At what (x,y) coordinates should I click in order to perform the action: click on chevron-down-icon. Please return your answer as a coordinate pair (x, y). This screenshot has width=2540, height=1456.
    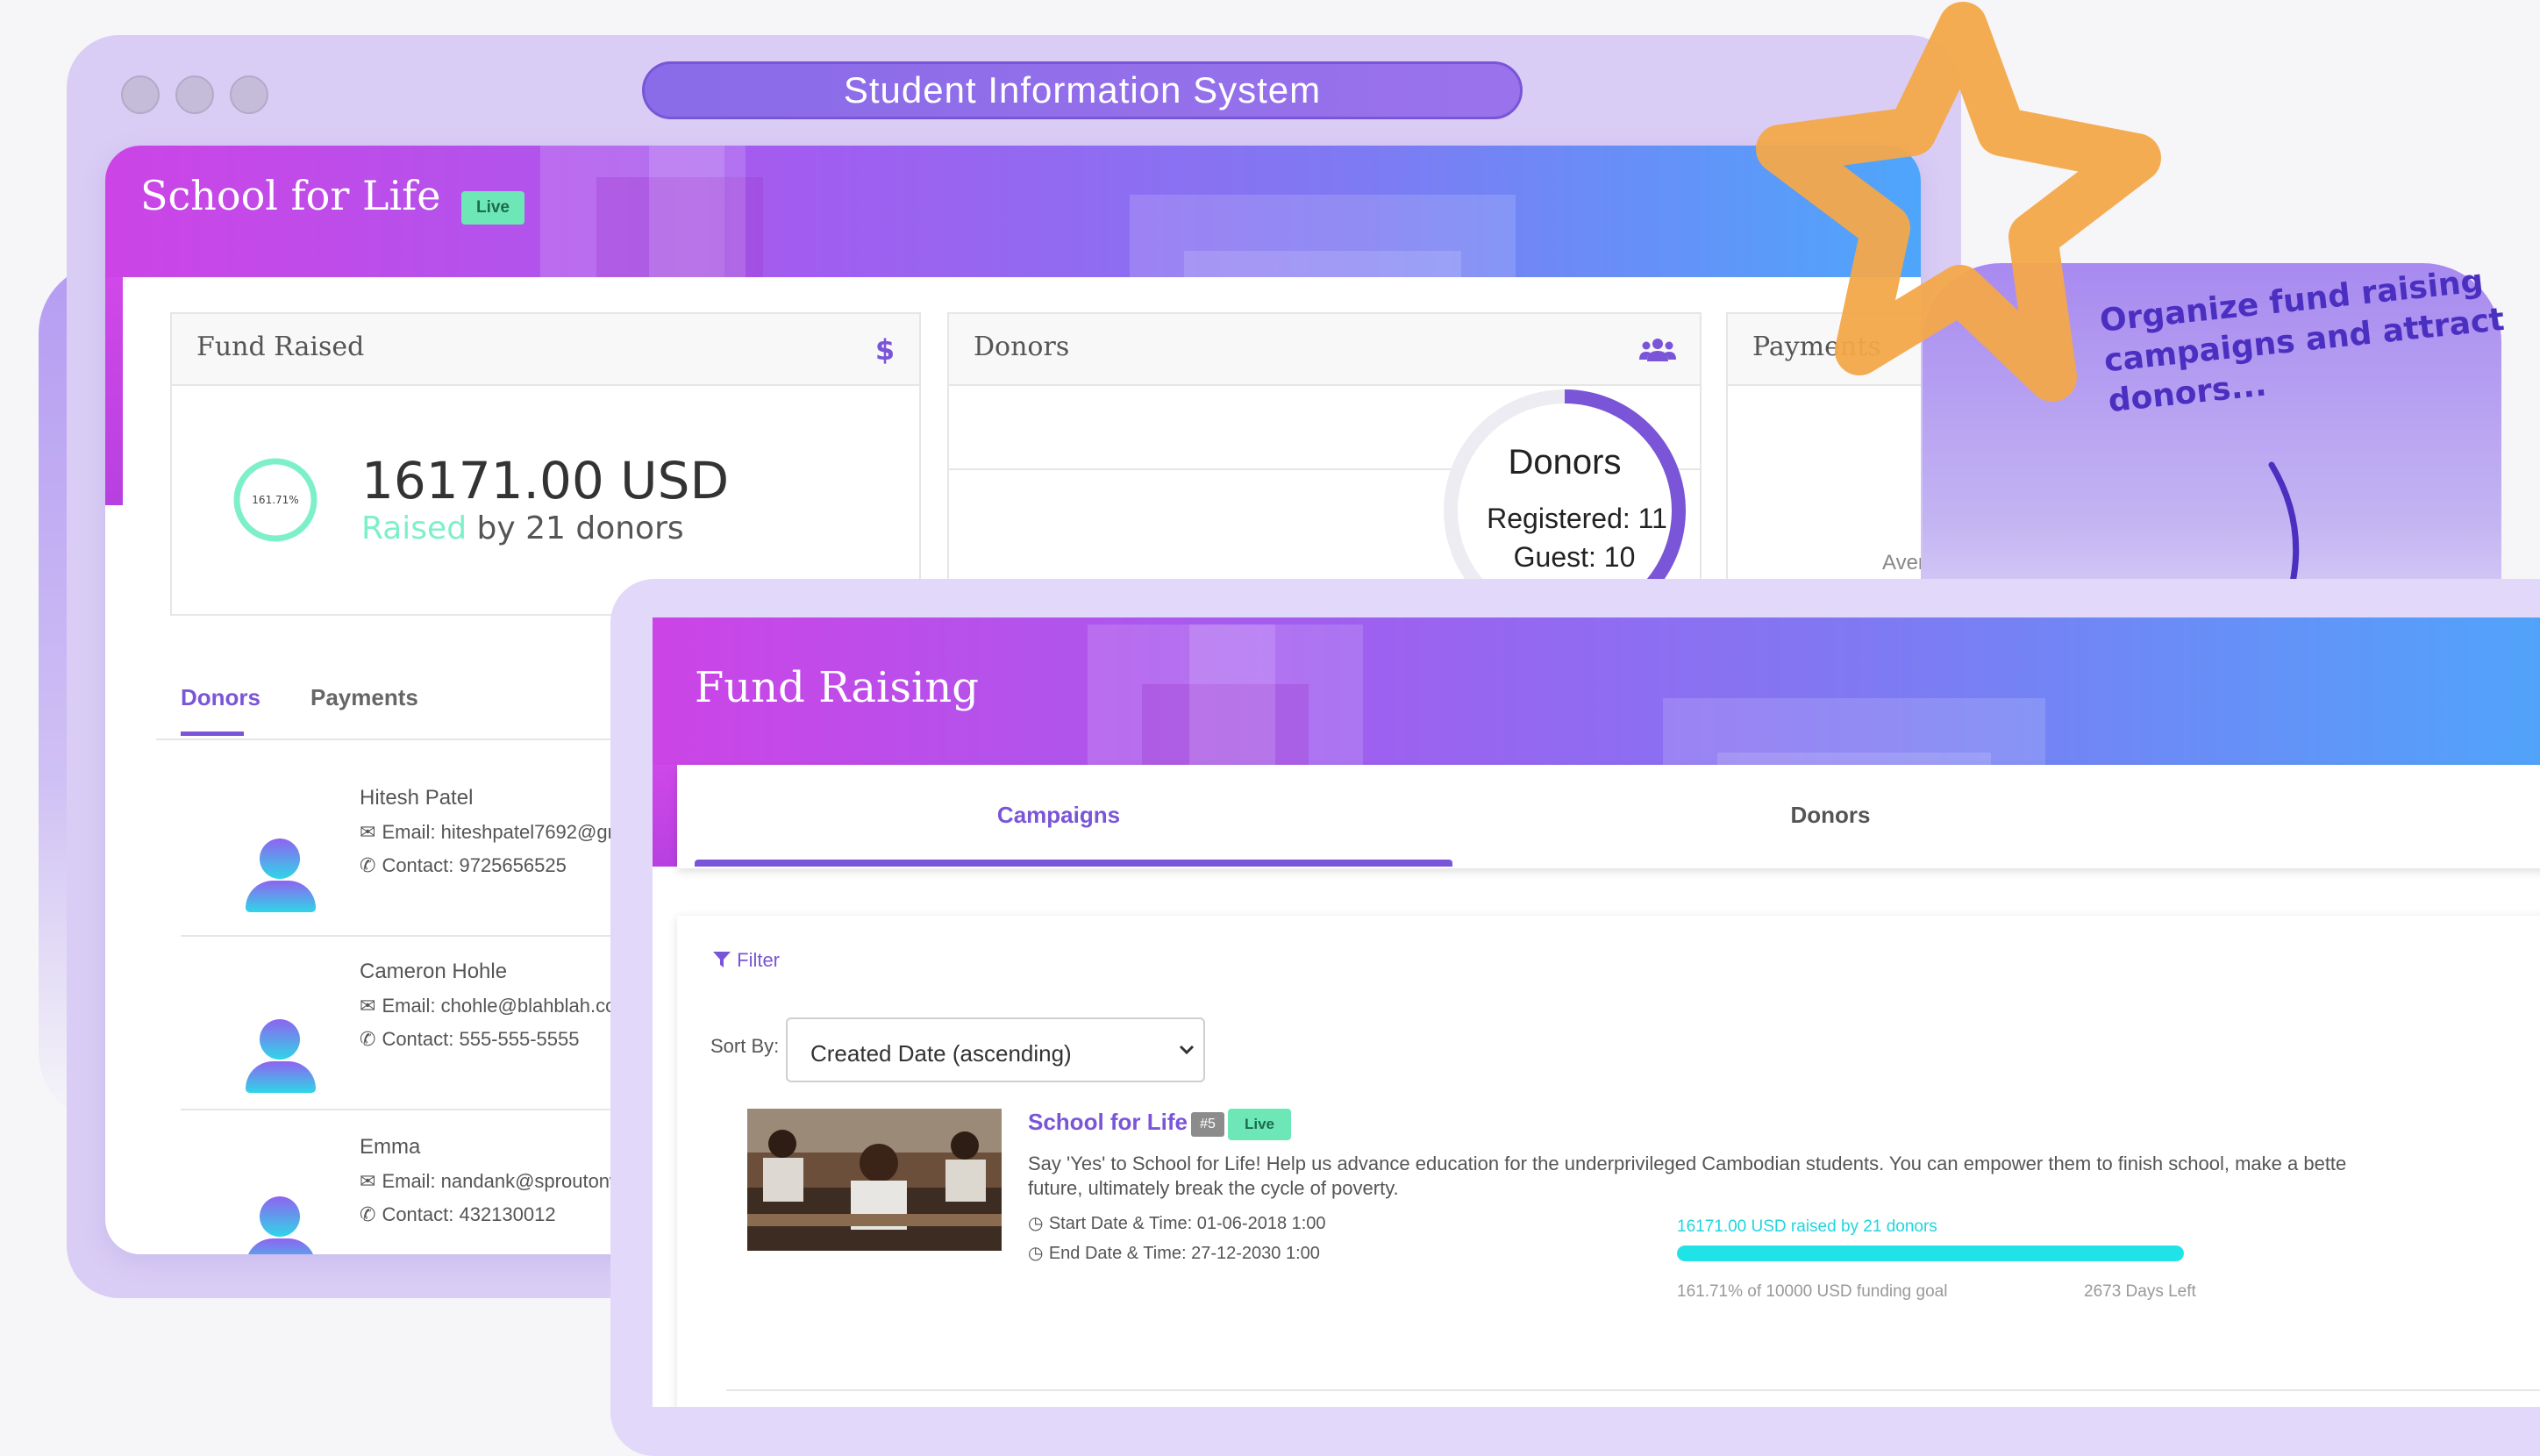
    Looking at the image, I should click on (1187, 1050).